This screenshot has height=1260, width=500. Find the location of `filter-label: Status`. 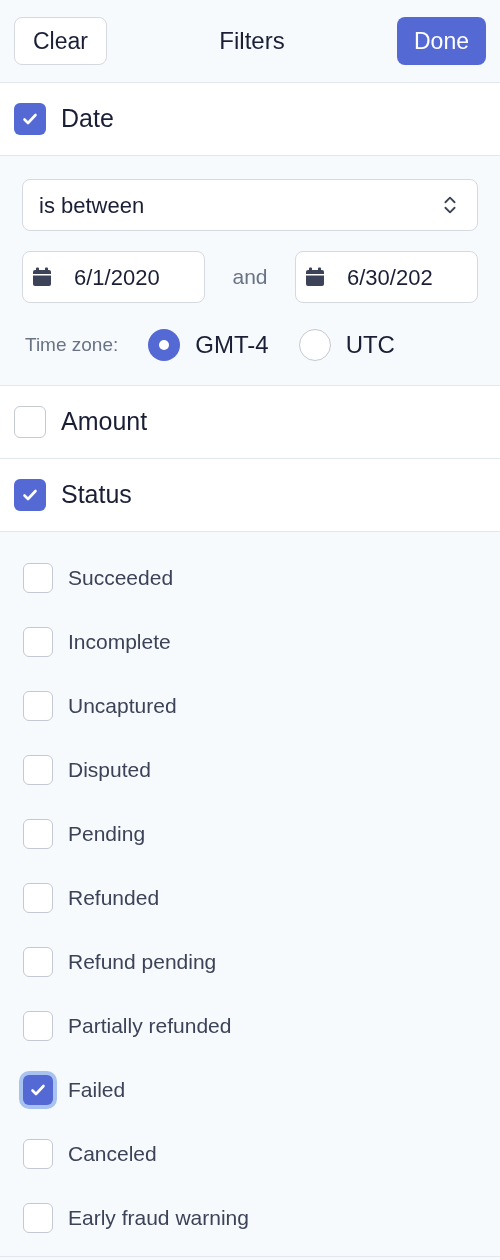

filter-label: Status is located at coordinates (96, 495).